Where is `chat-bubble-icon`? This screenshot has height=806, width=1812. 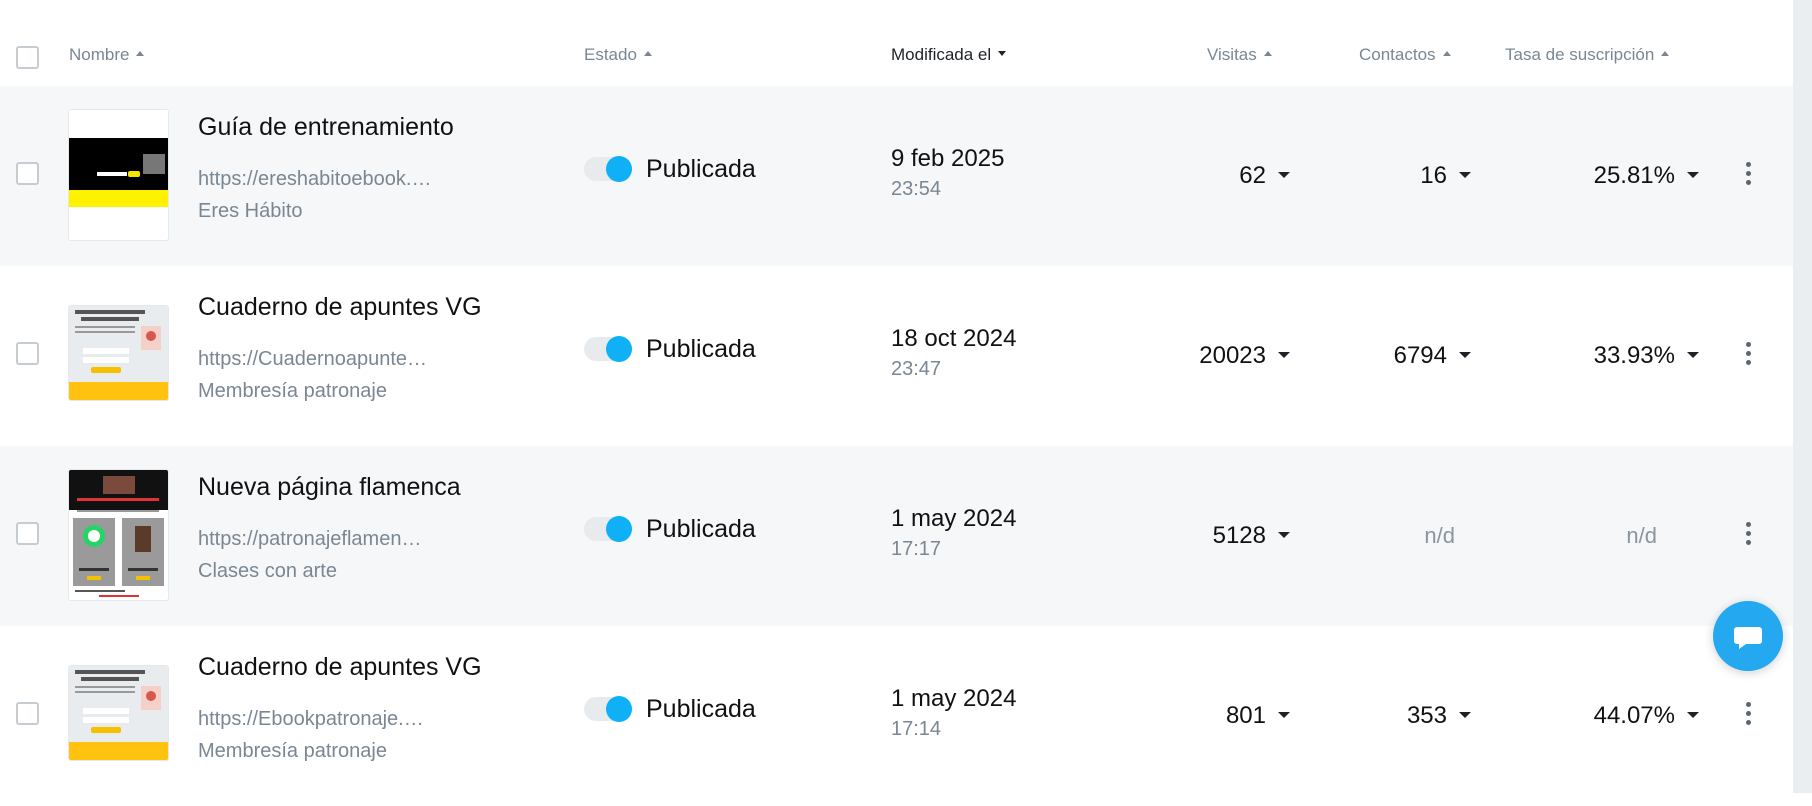 chat-bubble-icon is located at coordinates (1748, 638).